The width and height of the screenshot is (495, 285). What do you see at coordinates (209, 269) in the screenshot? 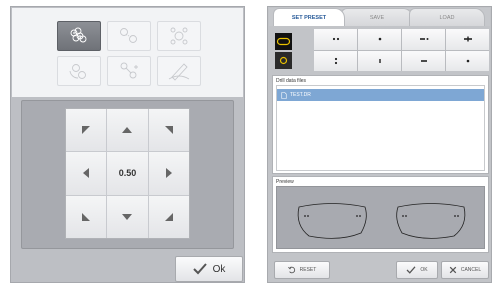
I see `ok-button: Ok` at bounding box center [209, 269].